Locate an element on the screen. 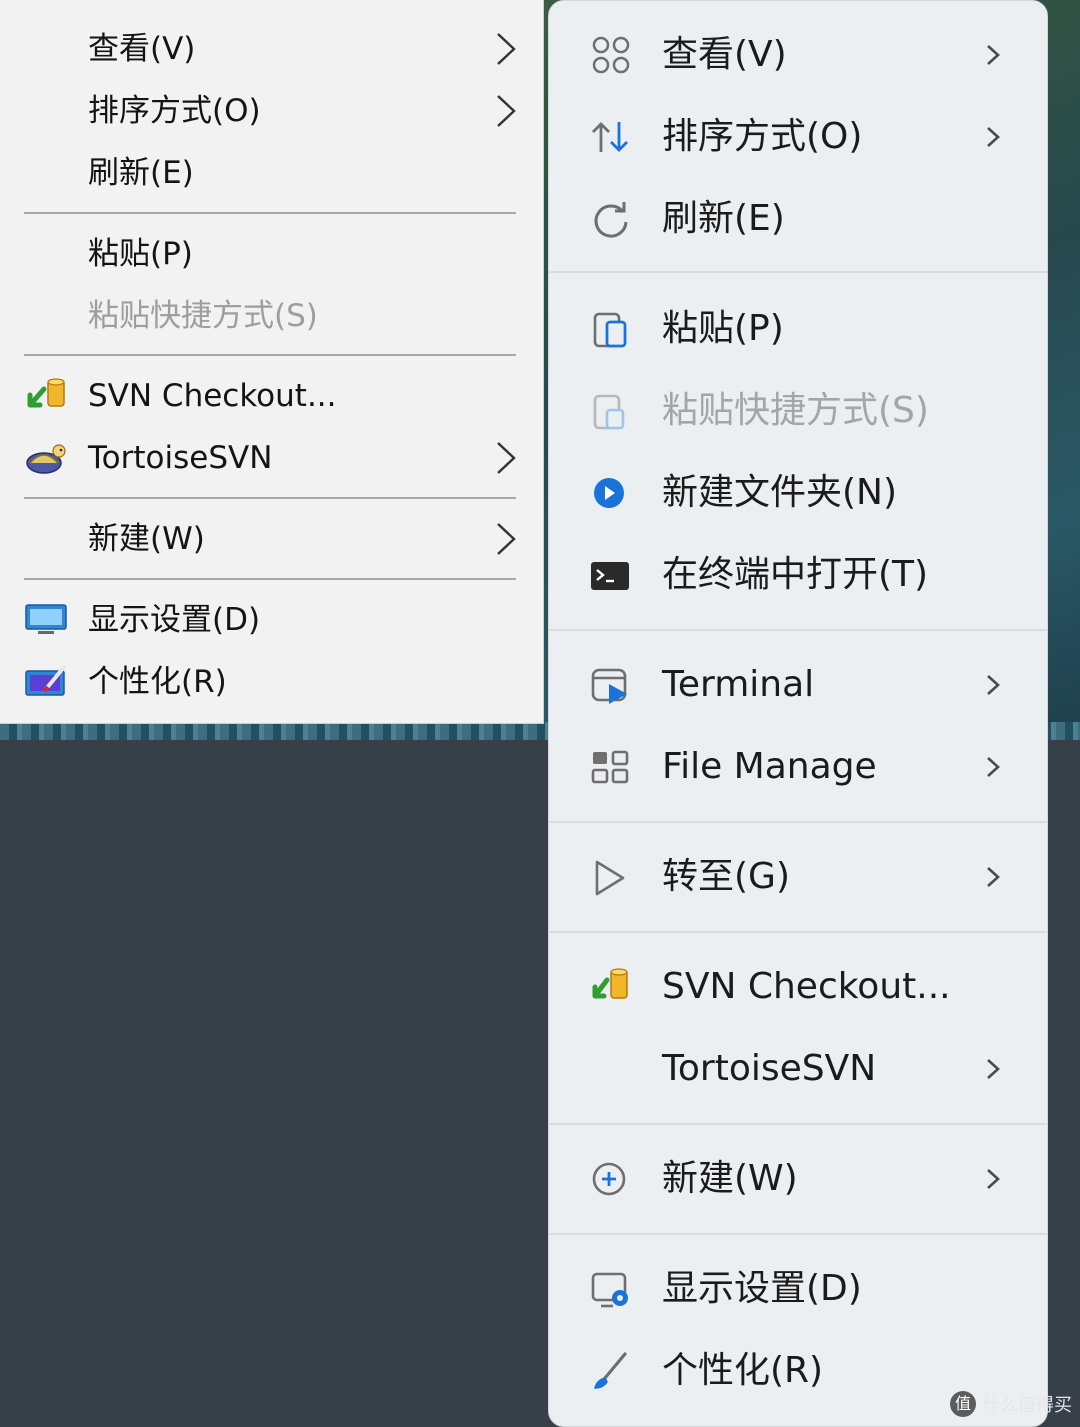 The width and height of the screenshot is (1080, 1427). site-watermark: 值 什么值得买 is located at coordinates (1011, 1404).